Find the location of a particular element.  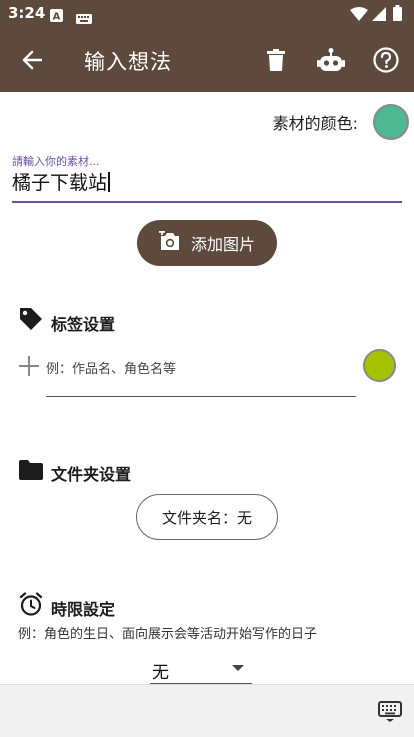

robot-icon is located at coordinates (331, 60).